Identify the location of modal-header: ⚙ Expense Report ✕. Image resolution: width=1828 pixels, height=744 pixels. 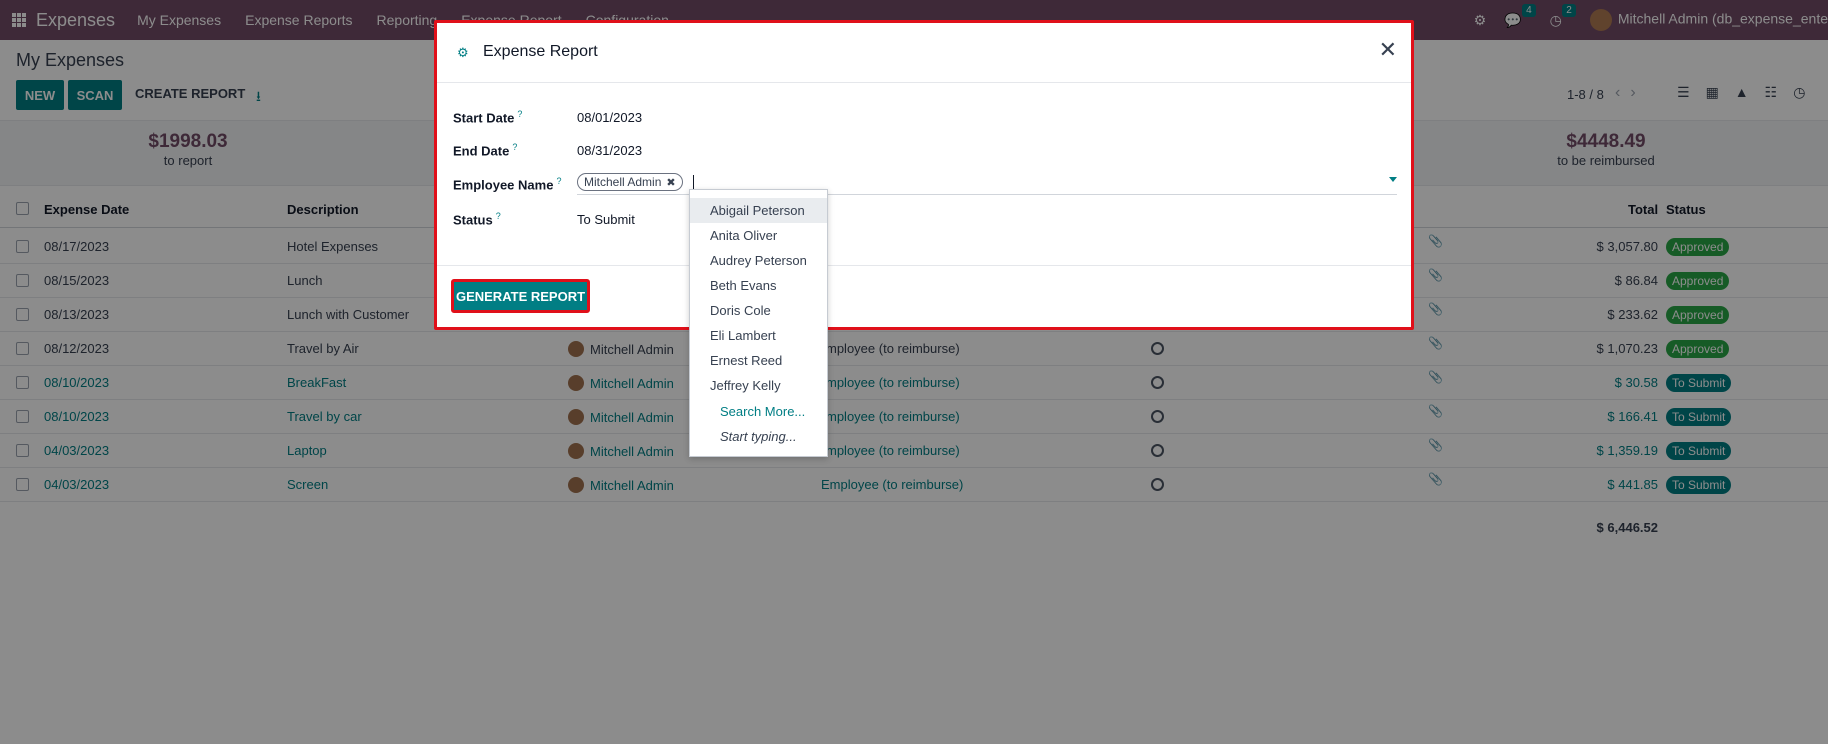
(924, 53).